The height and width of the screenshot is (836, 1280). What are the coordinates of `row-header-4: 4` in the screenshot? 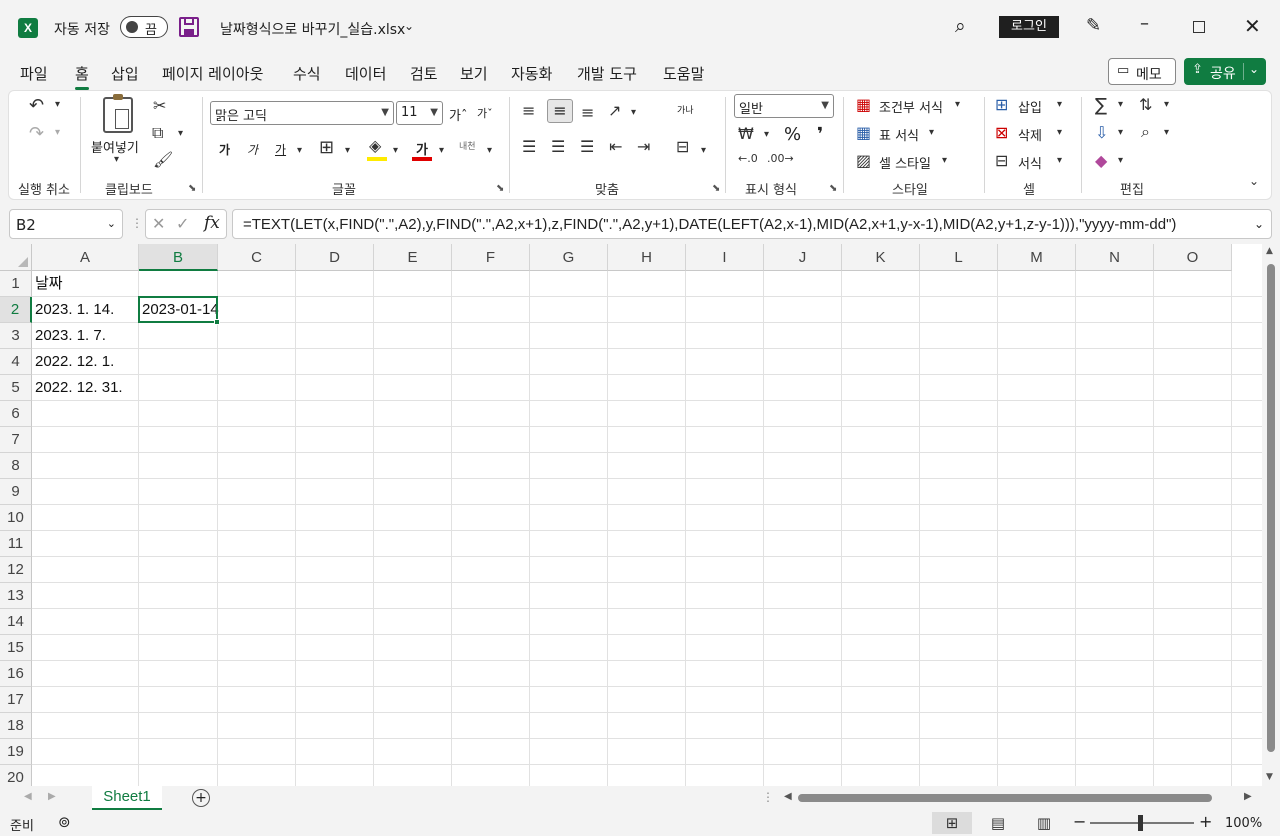 It's located at (16, 362).